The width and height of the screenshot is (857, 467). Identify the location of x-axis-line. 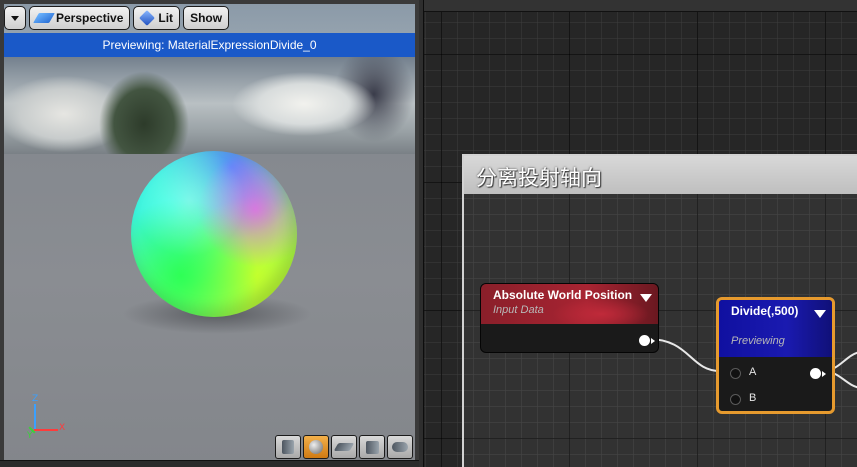
(46, 430).